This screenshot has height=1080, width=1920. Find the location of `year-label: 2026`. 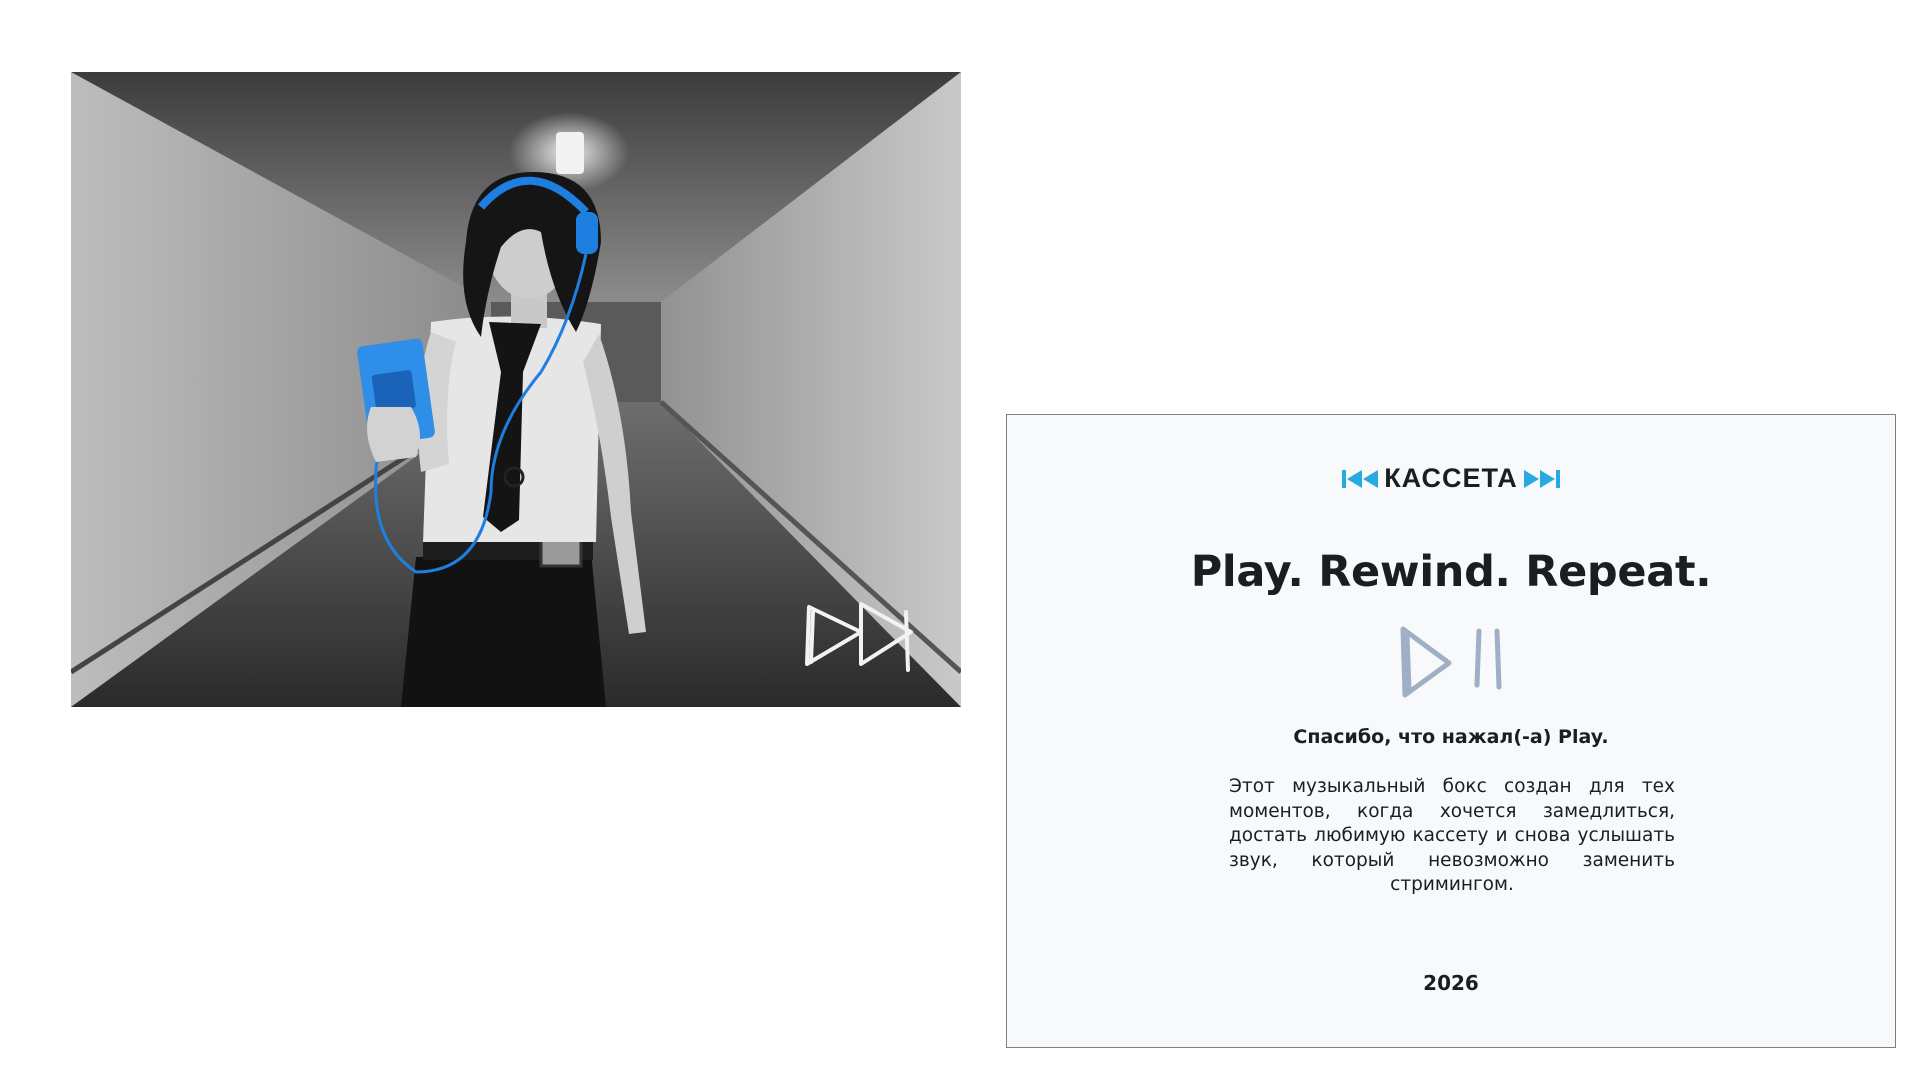

year-label: 2026 is located at coordinates (1451, 983).